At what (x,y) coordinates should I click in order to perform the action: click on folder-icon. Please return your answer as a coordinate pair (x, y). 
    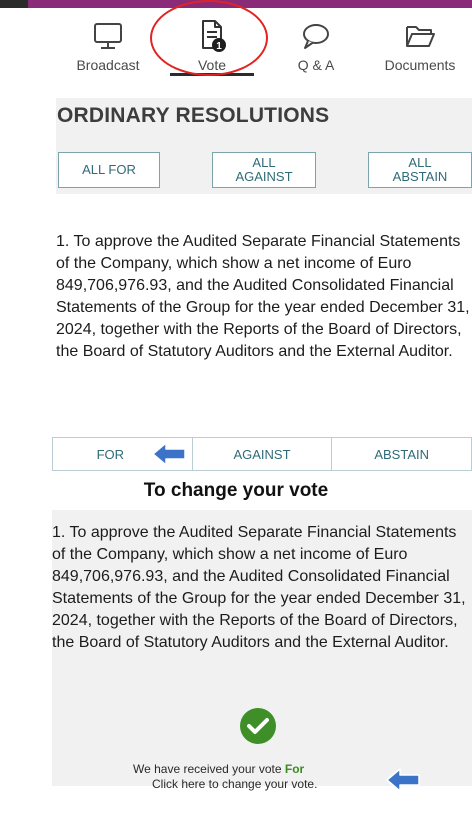
    Looking at the image, I should click on (420, 36).